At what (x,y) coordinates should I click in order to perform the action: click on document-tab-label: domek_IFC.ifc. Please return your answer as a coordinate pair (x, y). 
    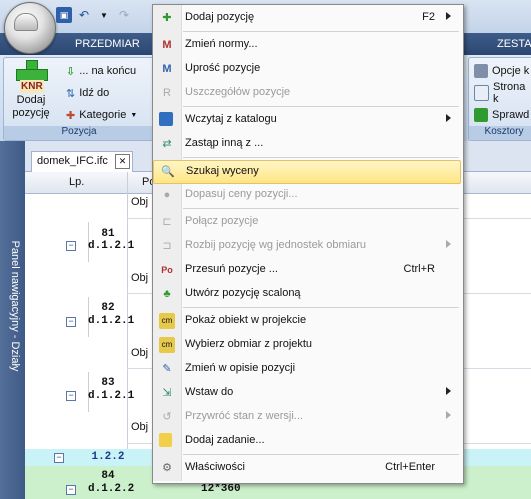
    Looking at the image, I should click on (72, 161).